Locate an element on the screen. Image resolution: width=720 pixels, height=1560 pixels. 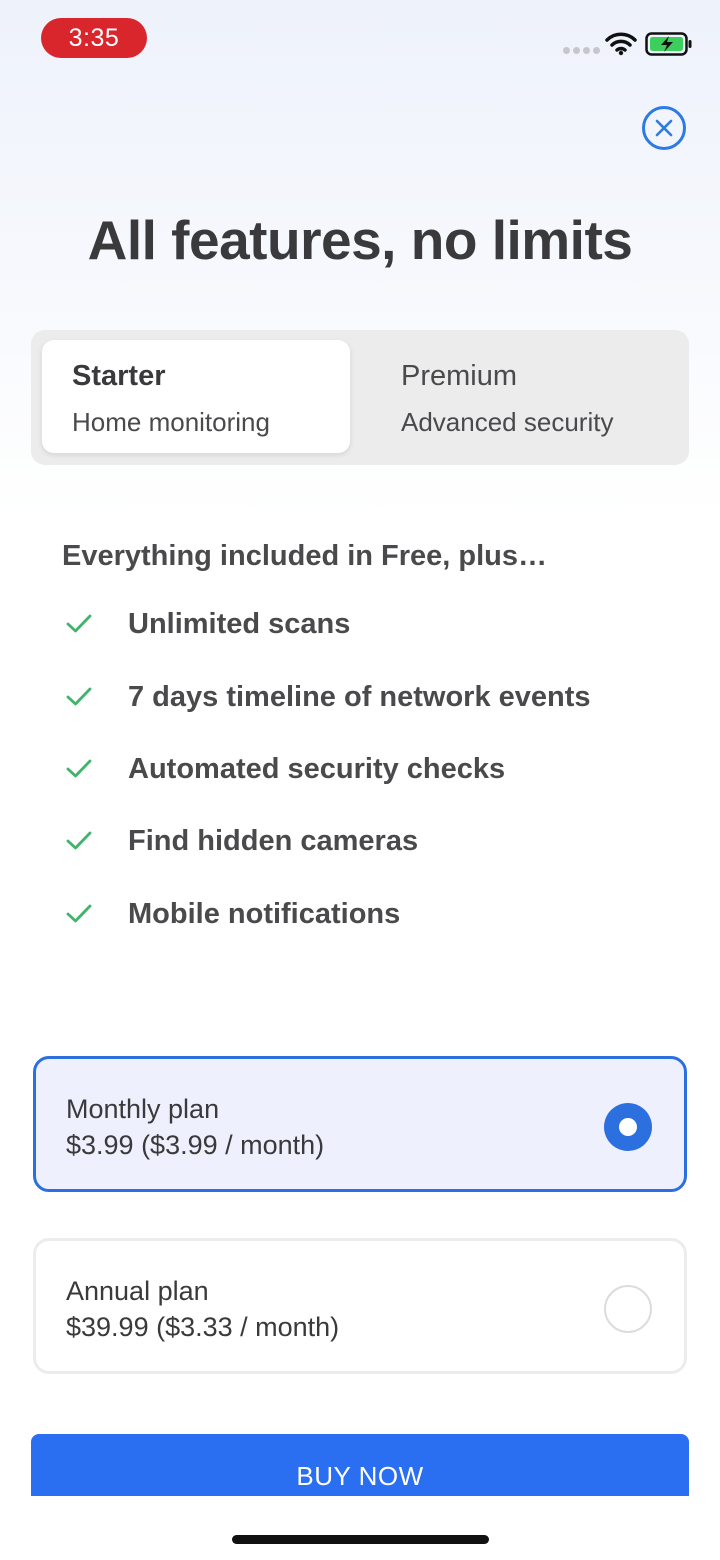
status-time: 3:35 is located at coordinates (94, 38).